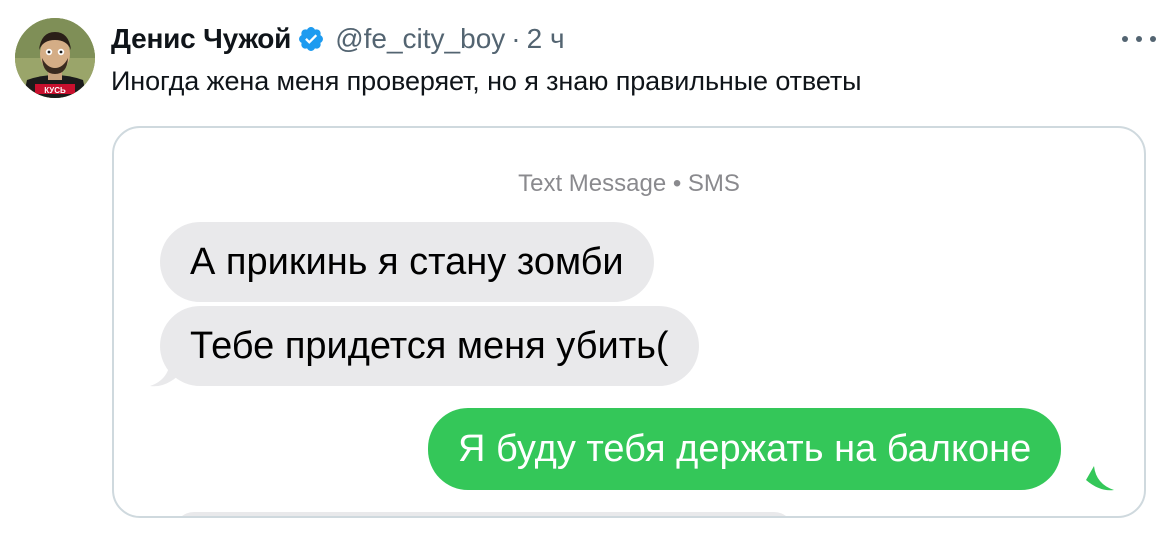 The width and height of the screenshot is (1174, 540). I want to click on message-bubble-incoming-partial, so click(484, 514).